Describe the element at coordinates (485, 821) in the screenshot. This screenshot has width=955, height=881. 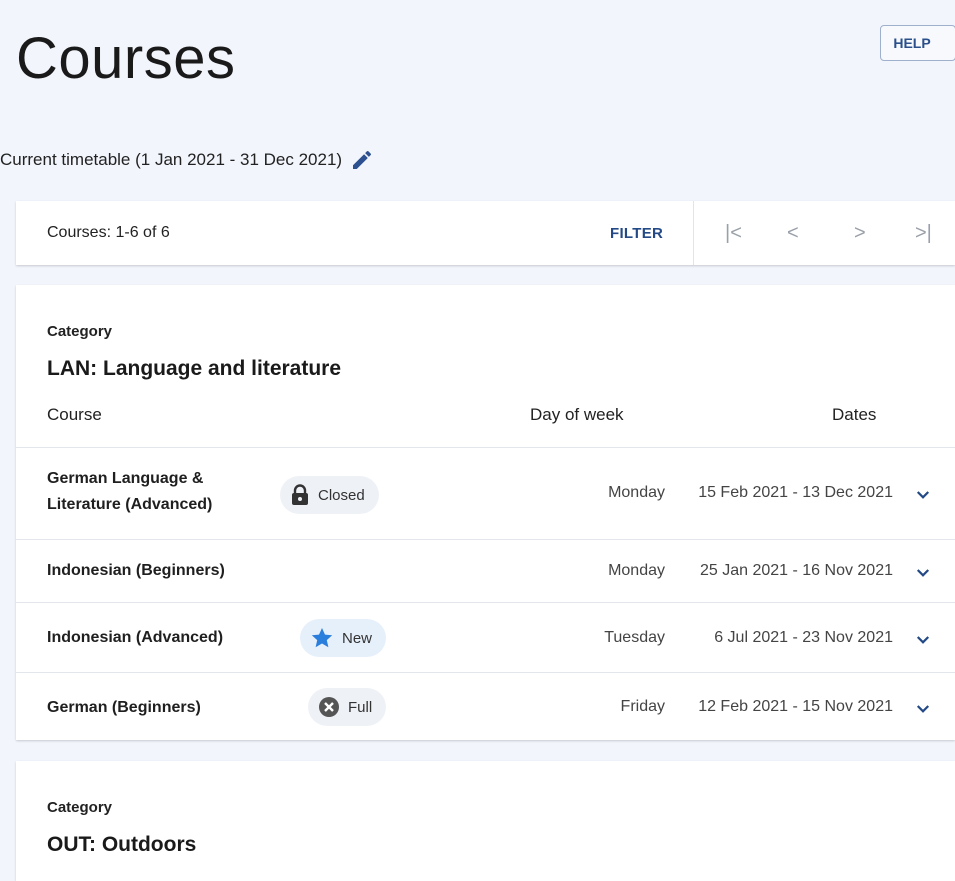
I see `category-card: Category OUT: Outdoors` at that location.